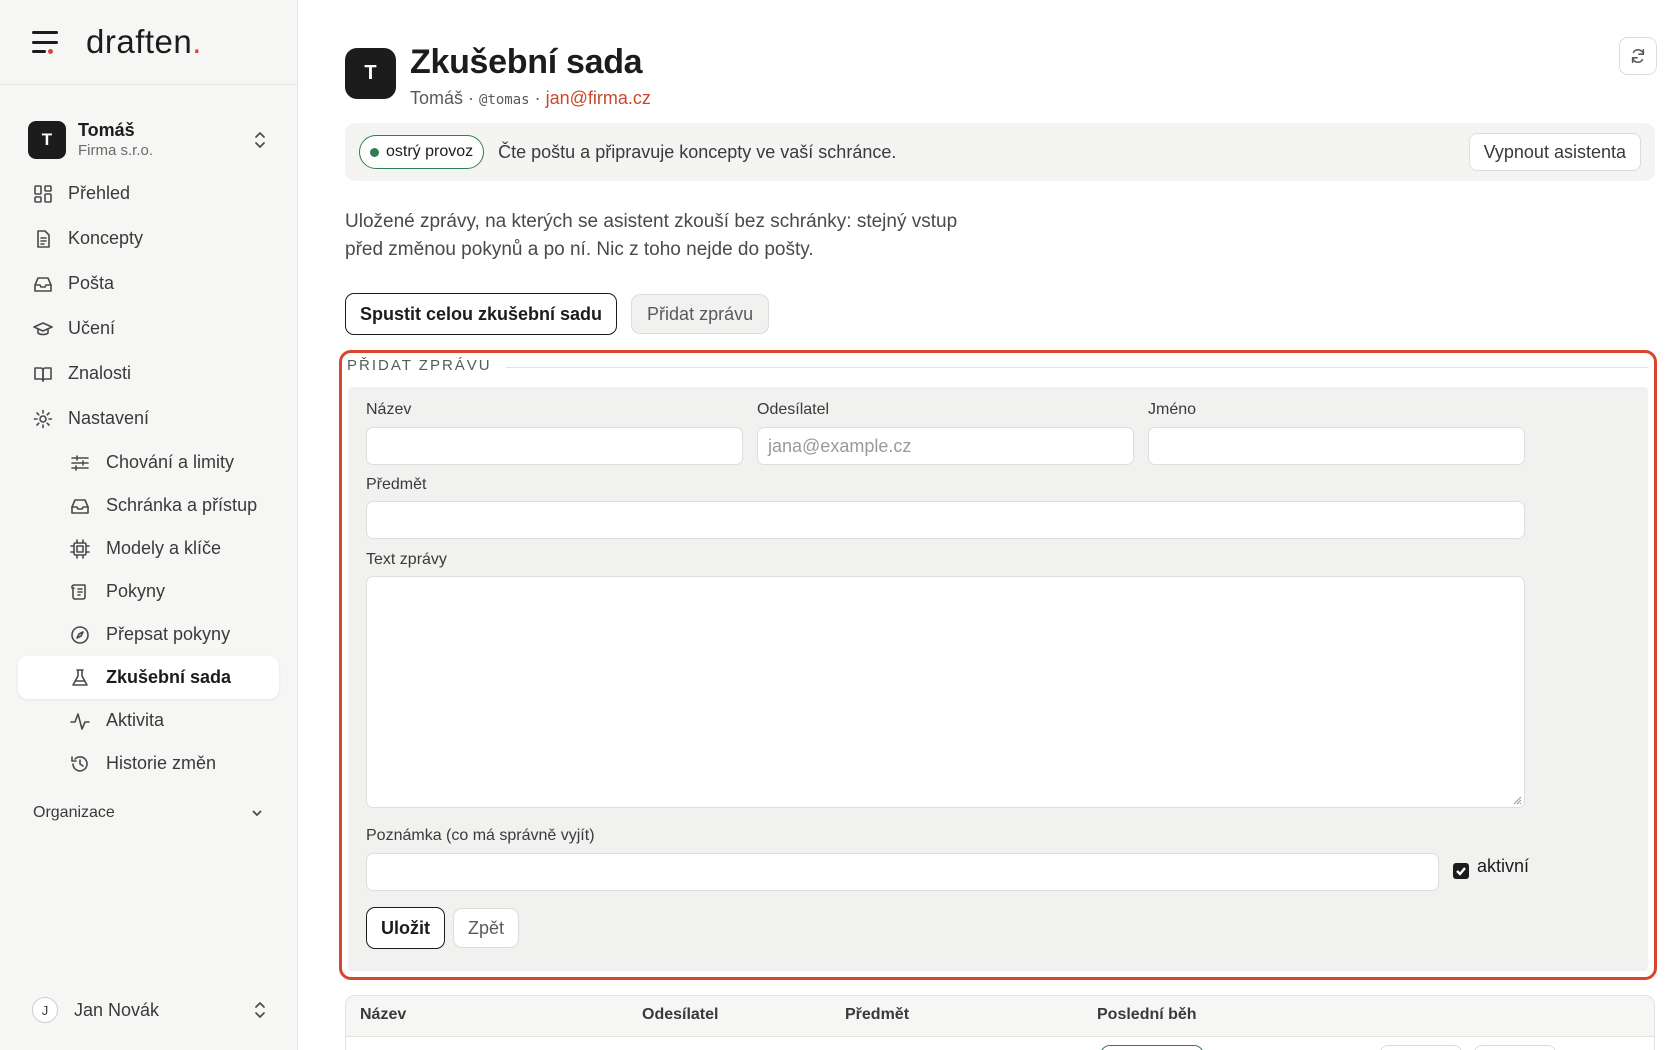  I want to click on nav-item-nastaveni: Nastavení, so click(148, 418).